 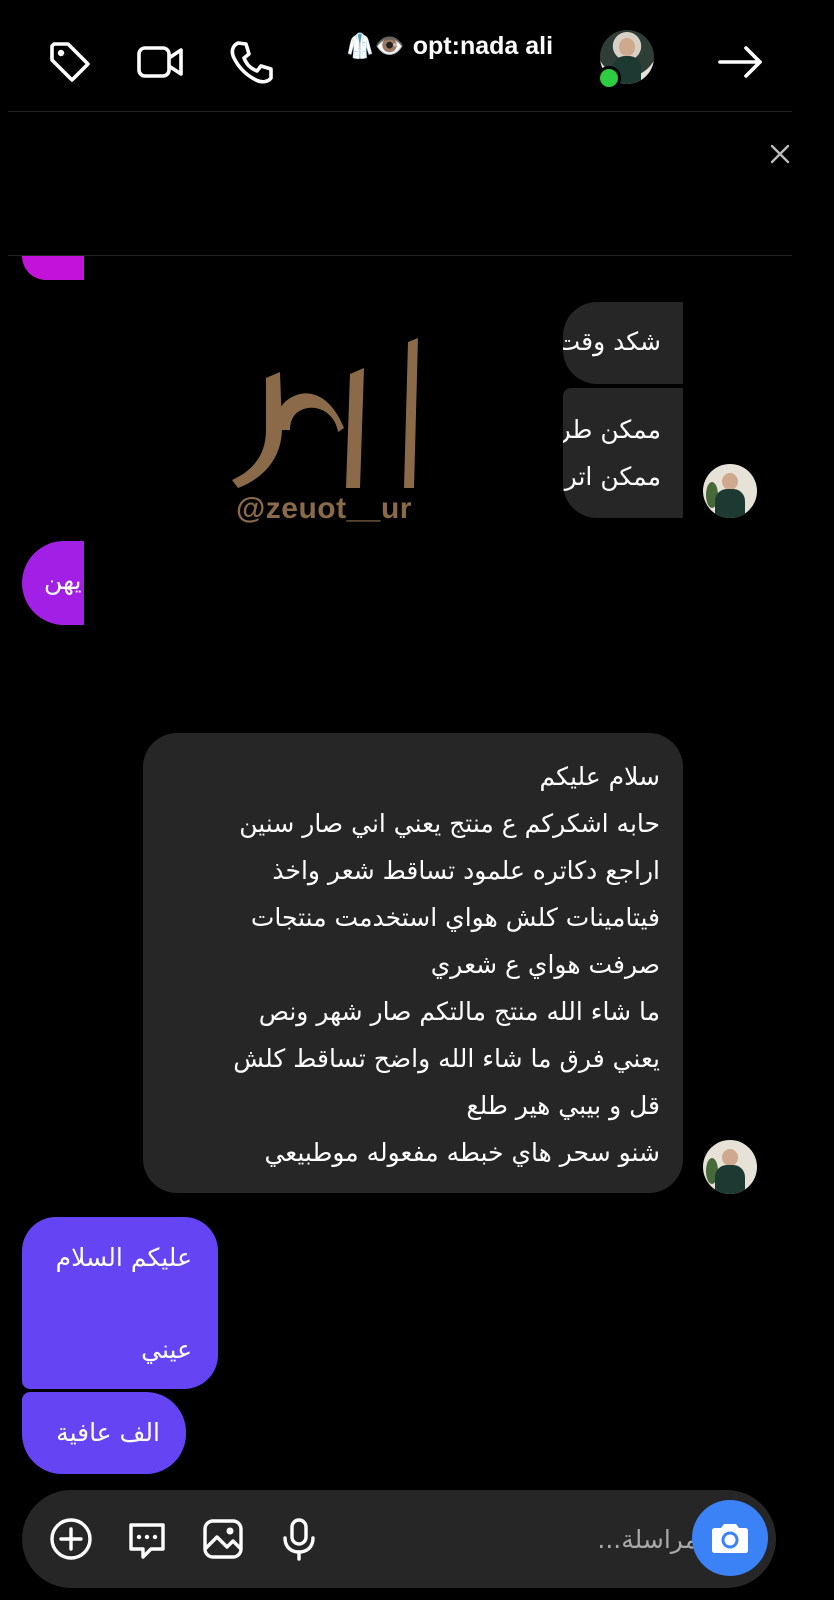 What do you see at coordinates (466, 870) in the screenshot?
I see `message-line: اراجع دكاتره علمود تساقط شعر واخذ` at bounding box center [466, 870].